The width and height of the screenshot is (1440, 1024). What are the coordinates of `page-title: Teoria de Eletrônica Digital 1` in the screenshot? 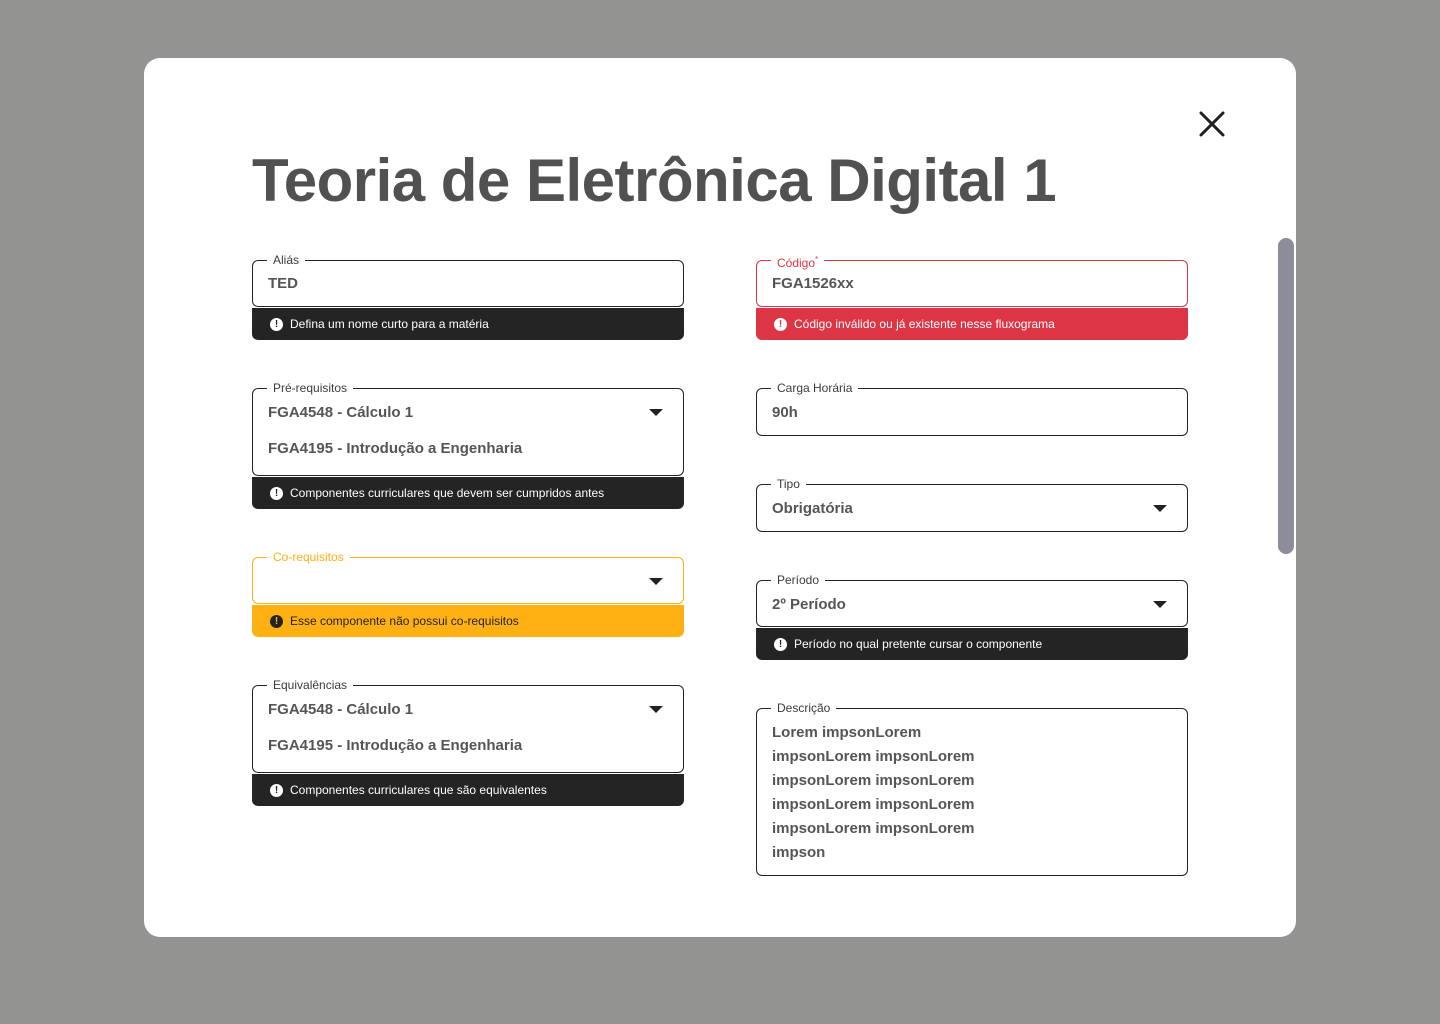 It's located at (654, 180).